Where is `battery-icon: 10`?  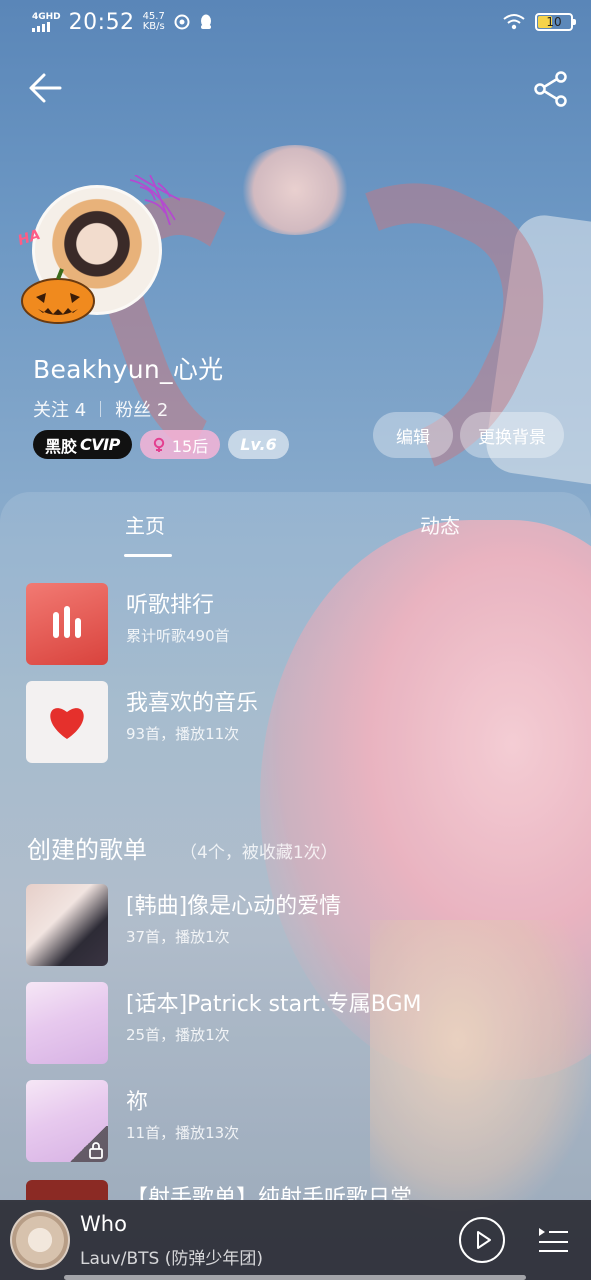 battery-icon: 10 is located at coordinates (555, 22).